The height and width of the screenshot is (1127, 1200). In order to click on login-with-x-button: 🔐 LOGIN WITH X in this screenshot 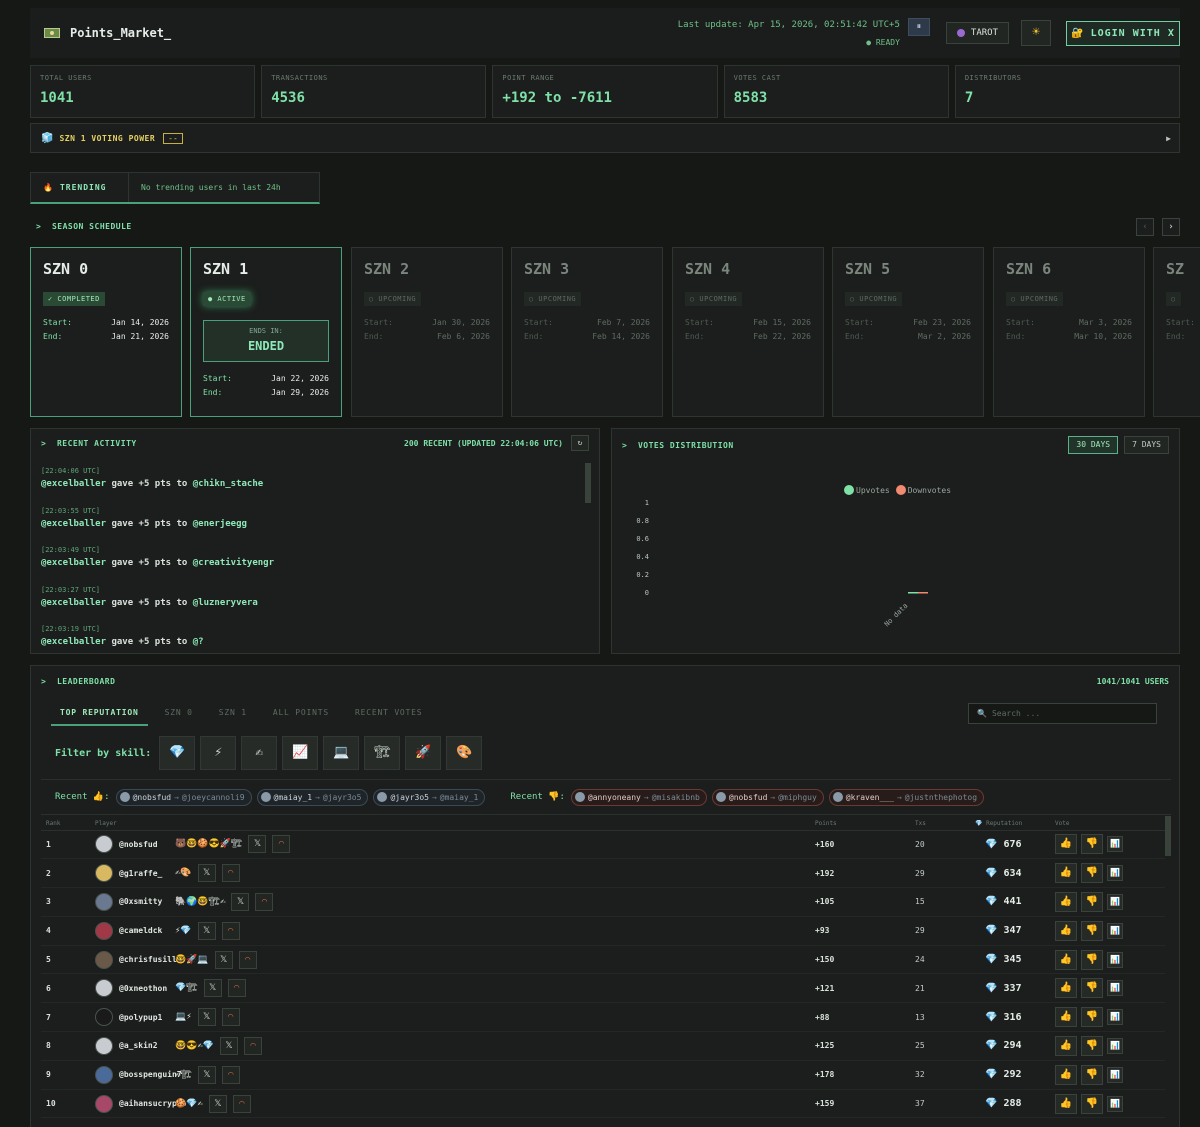, I will do `click(1123, 33)`.